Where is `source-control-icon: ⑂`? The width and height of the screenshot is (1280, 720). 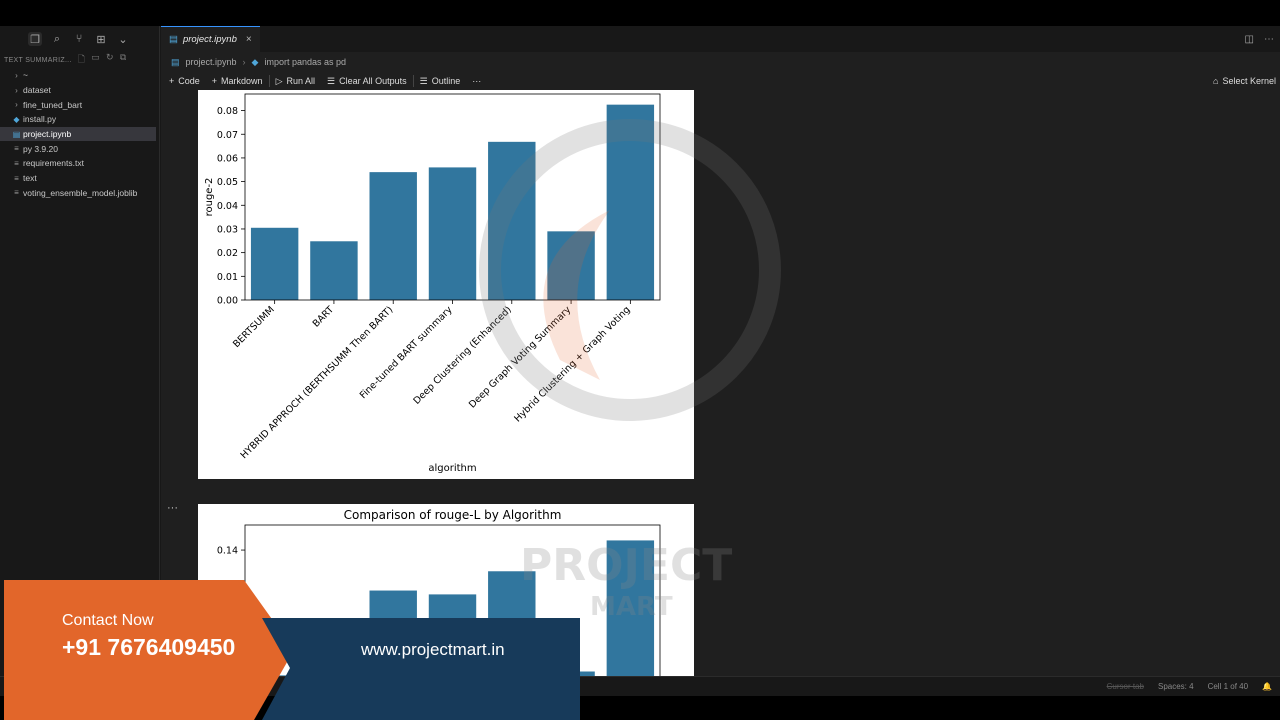 source-control-icon: ⑂ is located at coordinates (79, 39).